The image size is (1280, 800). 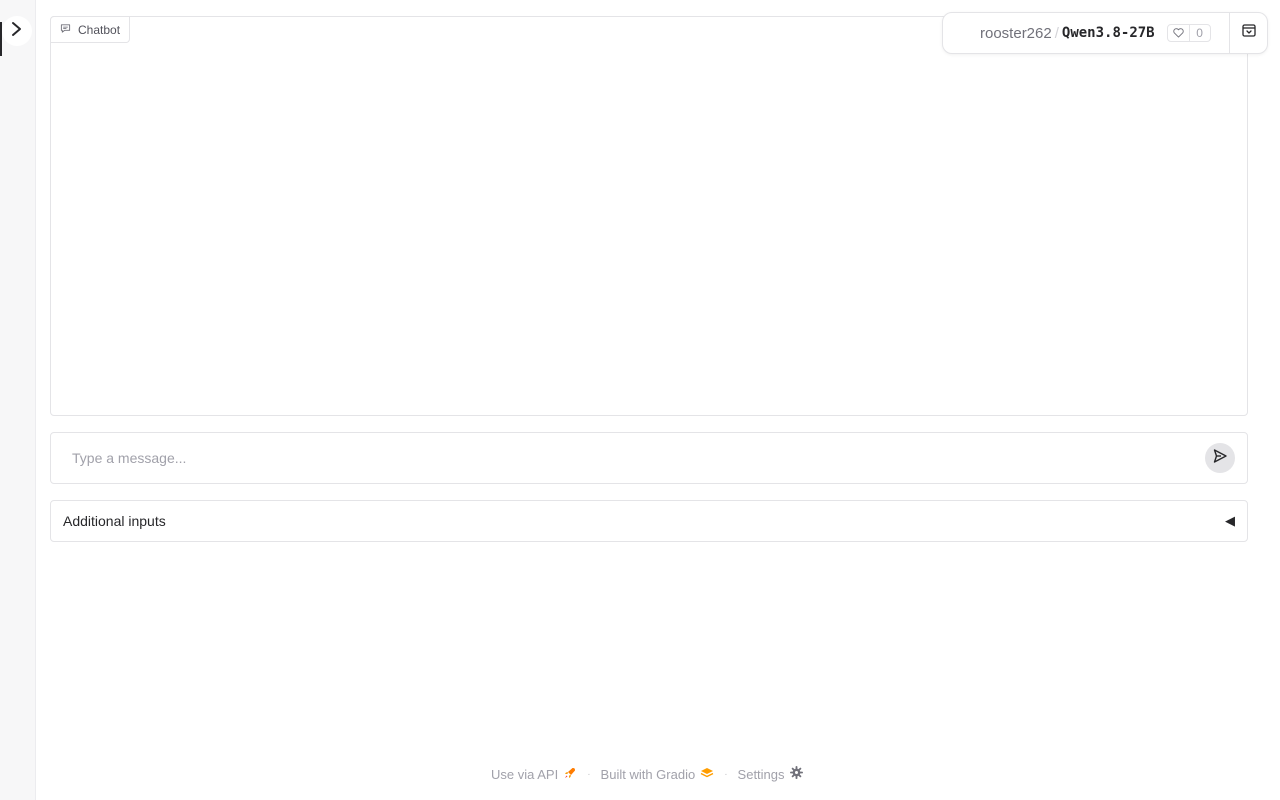 I want to click on gradio-label: Built with Gradio, so click(x=648, y=774).